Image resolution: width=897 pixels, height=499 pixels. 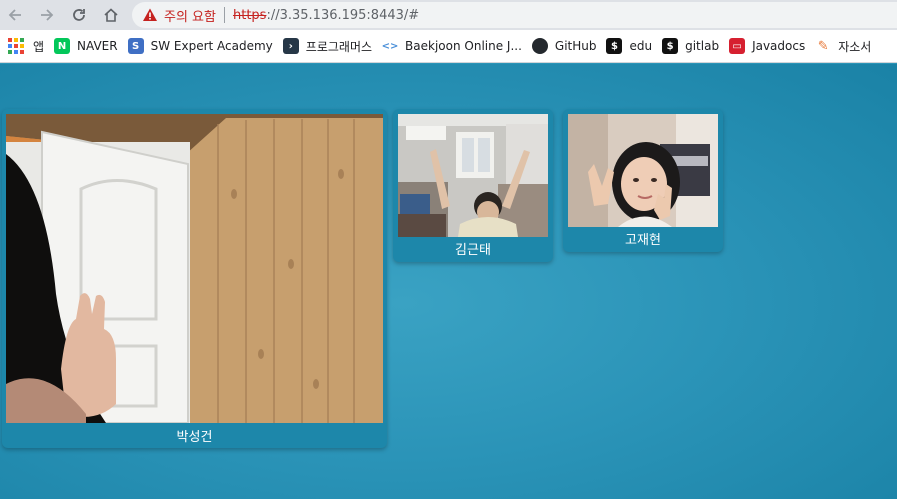 What do you see at coordinates (29, 46) in the screenshot?
I see `bookmark-apps: 앱` at bounding box center [29, 46].